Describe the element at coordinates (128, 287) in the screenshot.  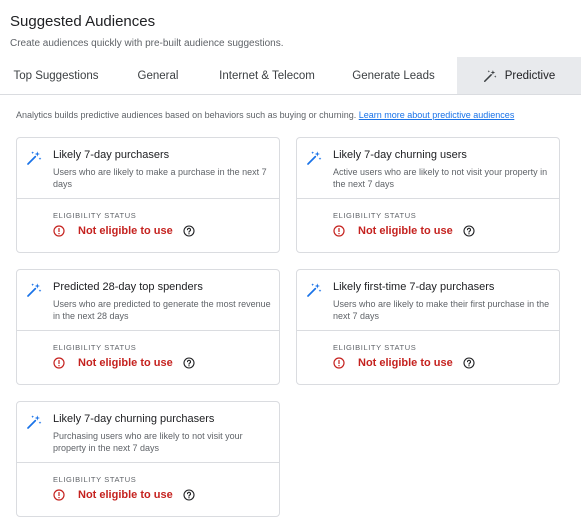
I see `card-title: Predicted 28-day top spenders` at that location.